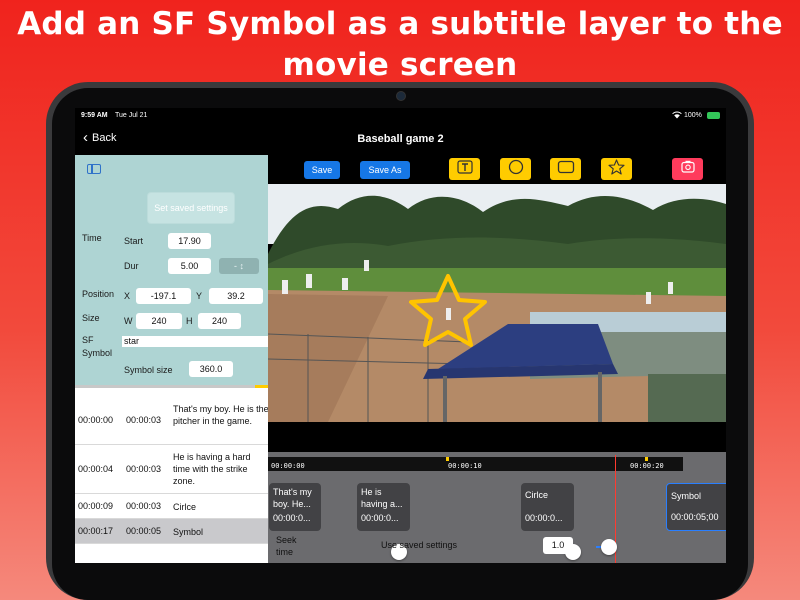 This screenshot has width=800, height=600. What do you see at coordinates (713, 115) in the screenshot?
I see `battery-icon` at bounding box center [713, 115].